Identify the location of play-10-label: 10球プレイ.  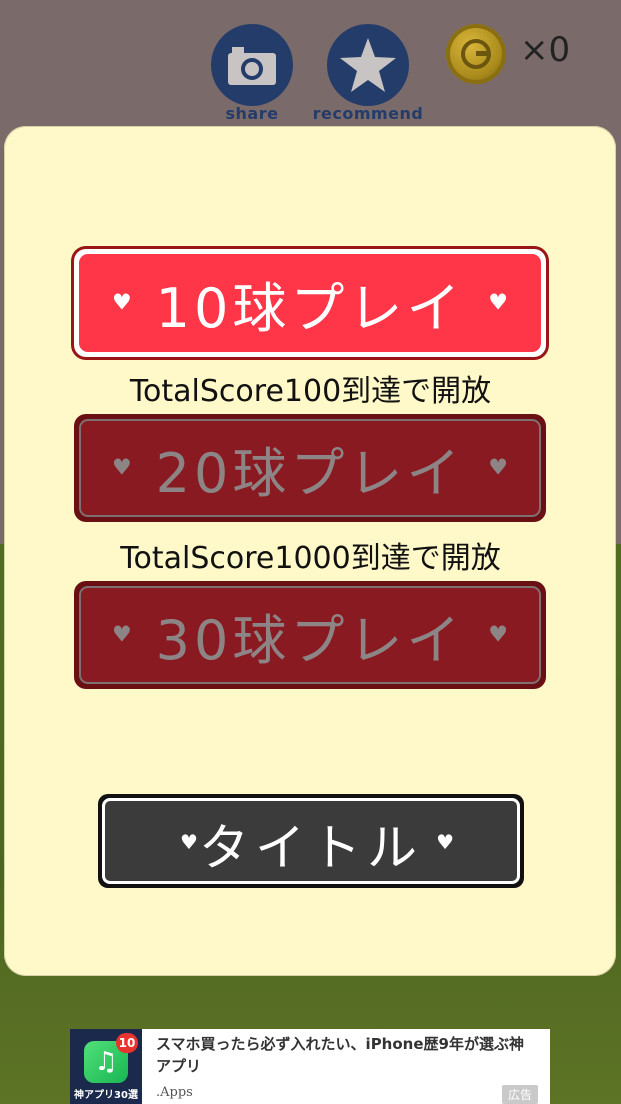
(310, 308).